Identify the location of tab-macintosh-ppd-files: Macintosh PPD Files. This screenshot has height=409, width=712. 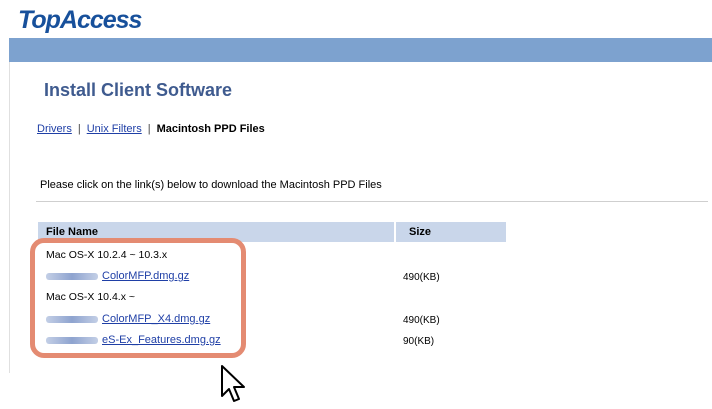
(210, 129).